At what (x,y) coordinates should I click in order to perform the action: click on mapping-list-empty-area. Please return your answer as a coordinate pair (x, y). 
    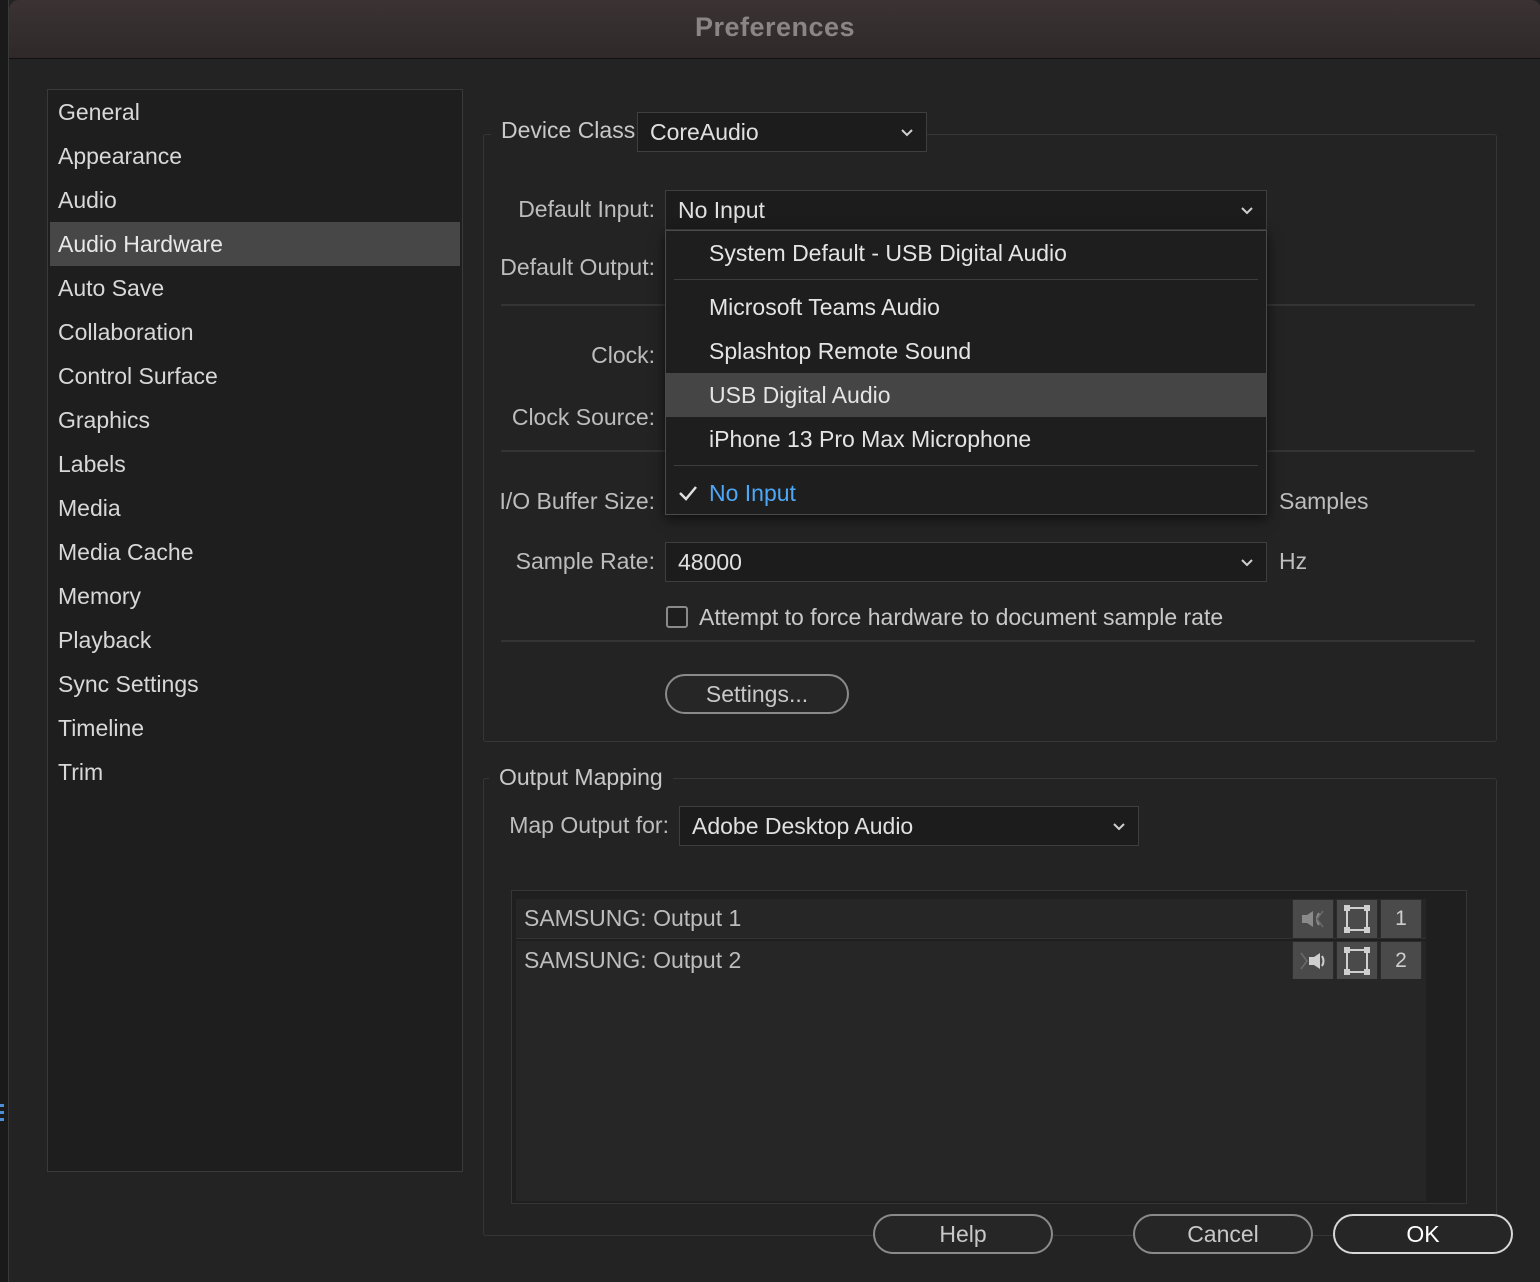
    Looking at the image, I should click on (971, 1090).